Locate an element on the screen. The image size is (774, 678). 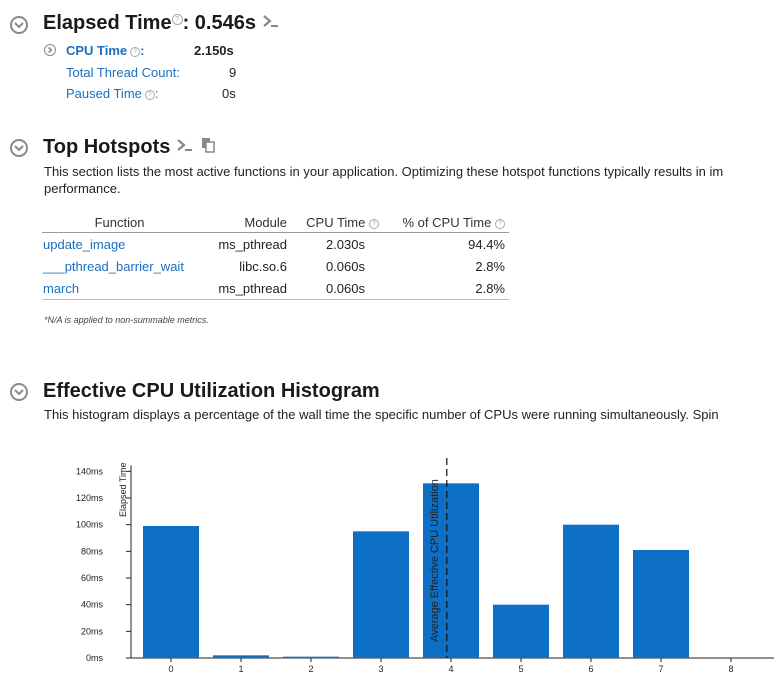
top-hotspots-heading: Top Hotspots is located at coordinates (129, 147).